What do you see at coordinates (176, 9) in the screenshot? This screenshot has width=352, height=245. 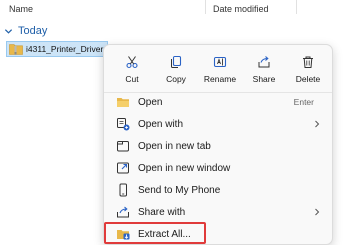 I see `column-header: Name Date modified` at bounding box center [176, 9].